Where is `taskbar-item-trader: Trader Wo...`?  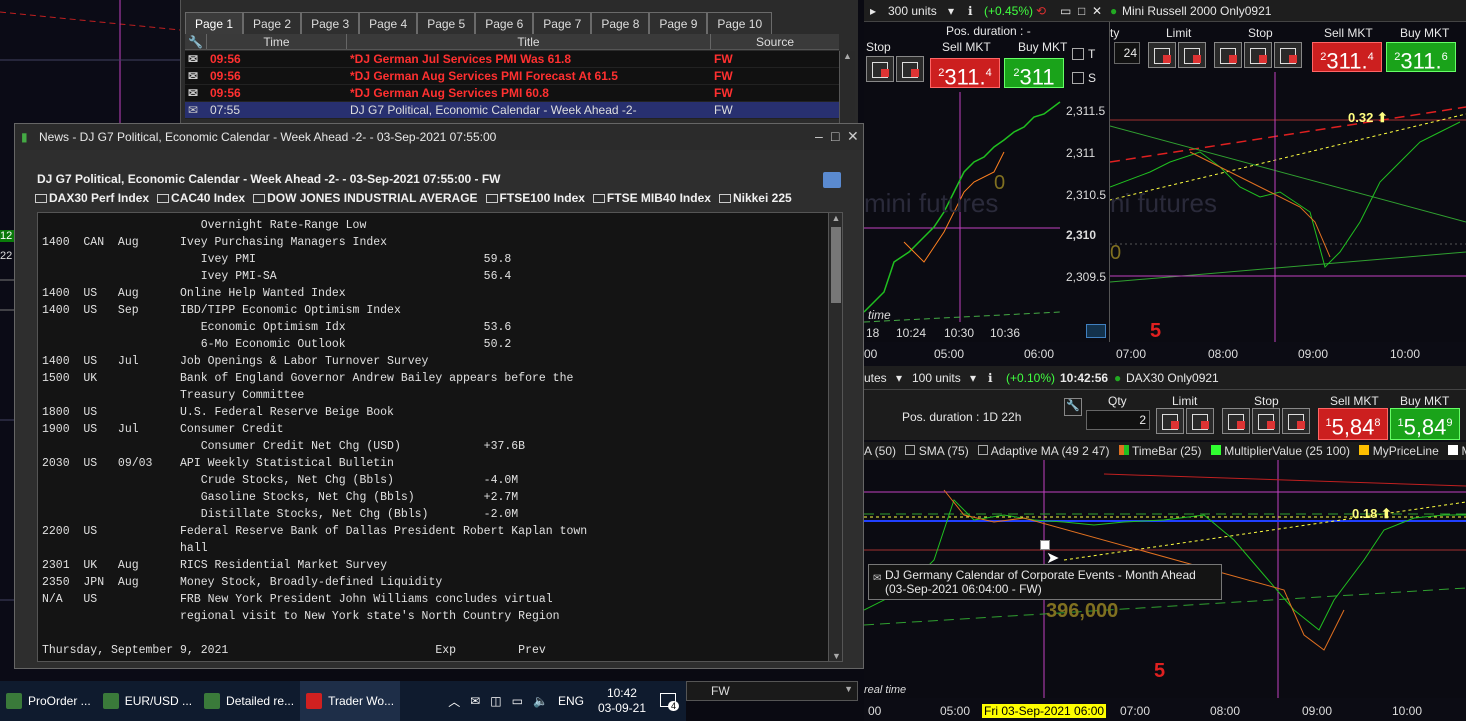
taskbar-item-trader: Trader Wo... is located at coordinates (350, 701).